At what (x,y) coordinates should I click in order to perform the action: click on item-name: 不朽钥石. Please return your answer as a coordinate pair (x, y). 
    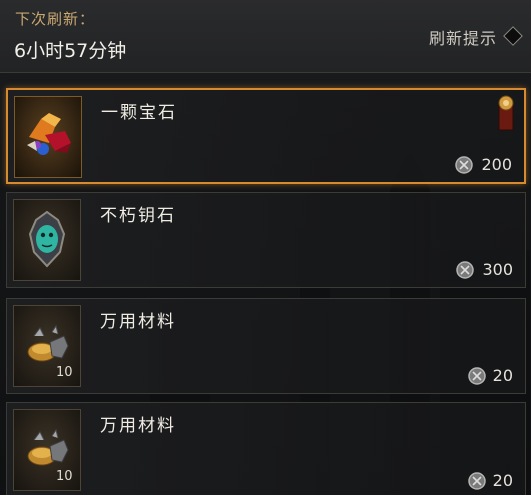
    Looking at the image, I should click on (138, 216).